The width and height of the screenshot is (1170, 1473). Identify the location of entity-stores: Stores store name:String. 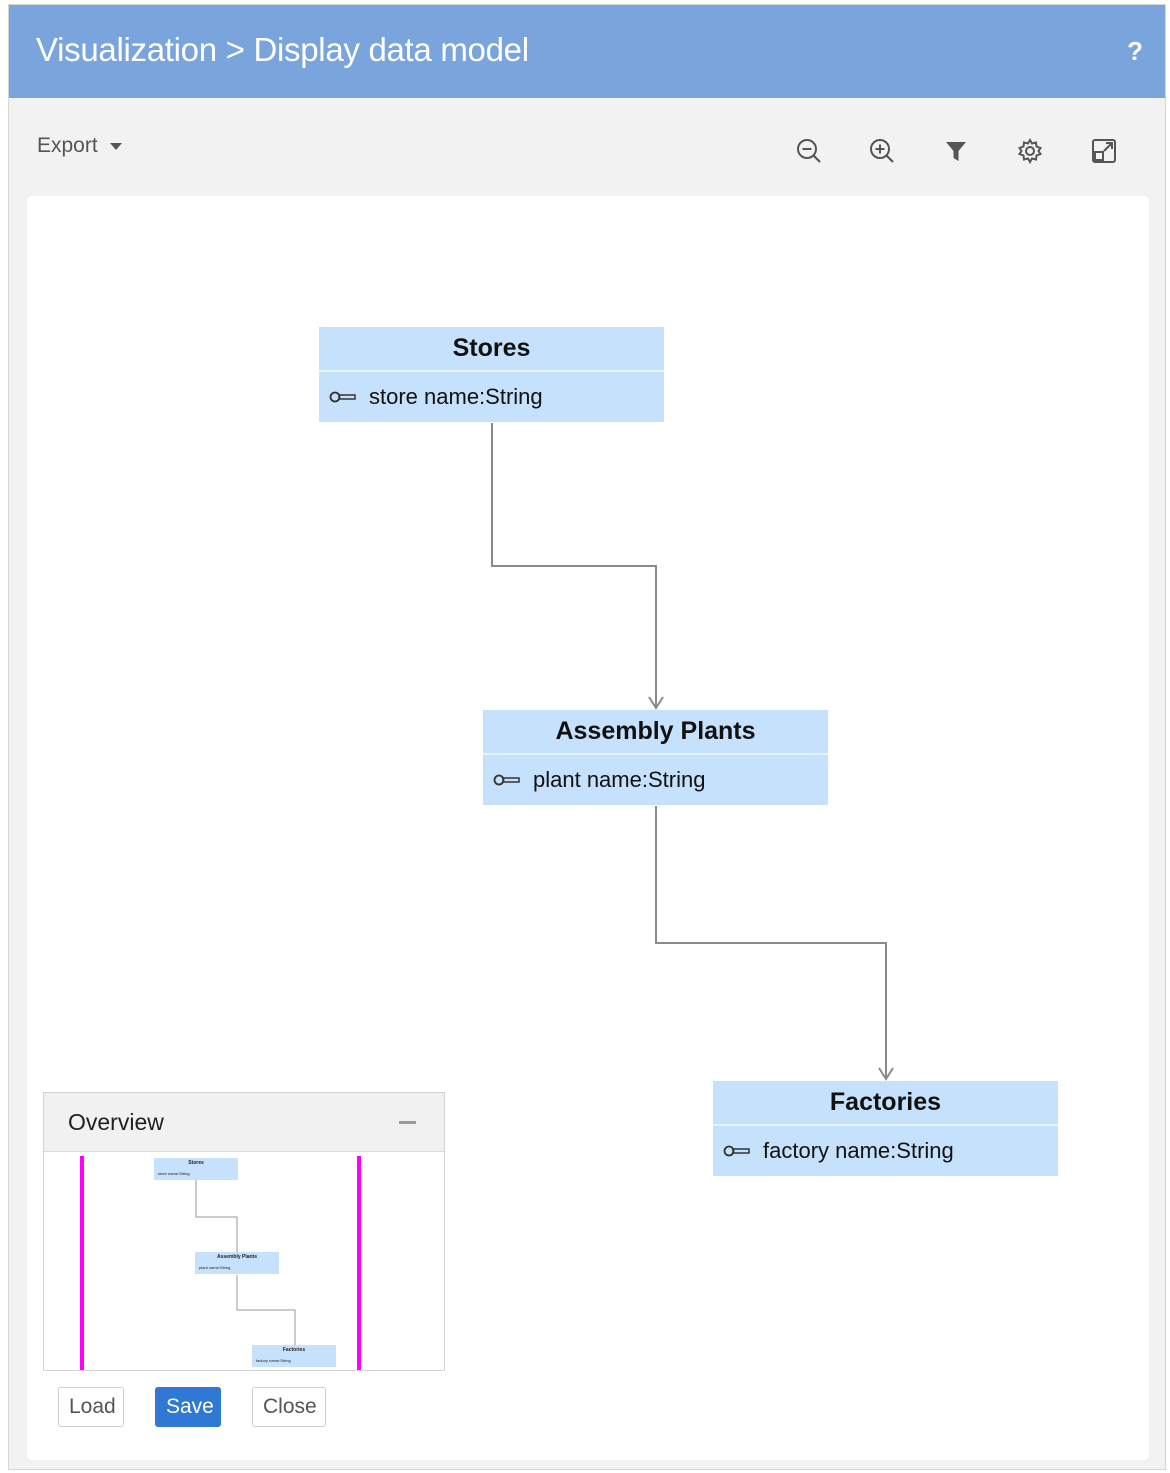
(491, 374).